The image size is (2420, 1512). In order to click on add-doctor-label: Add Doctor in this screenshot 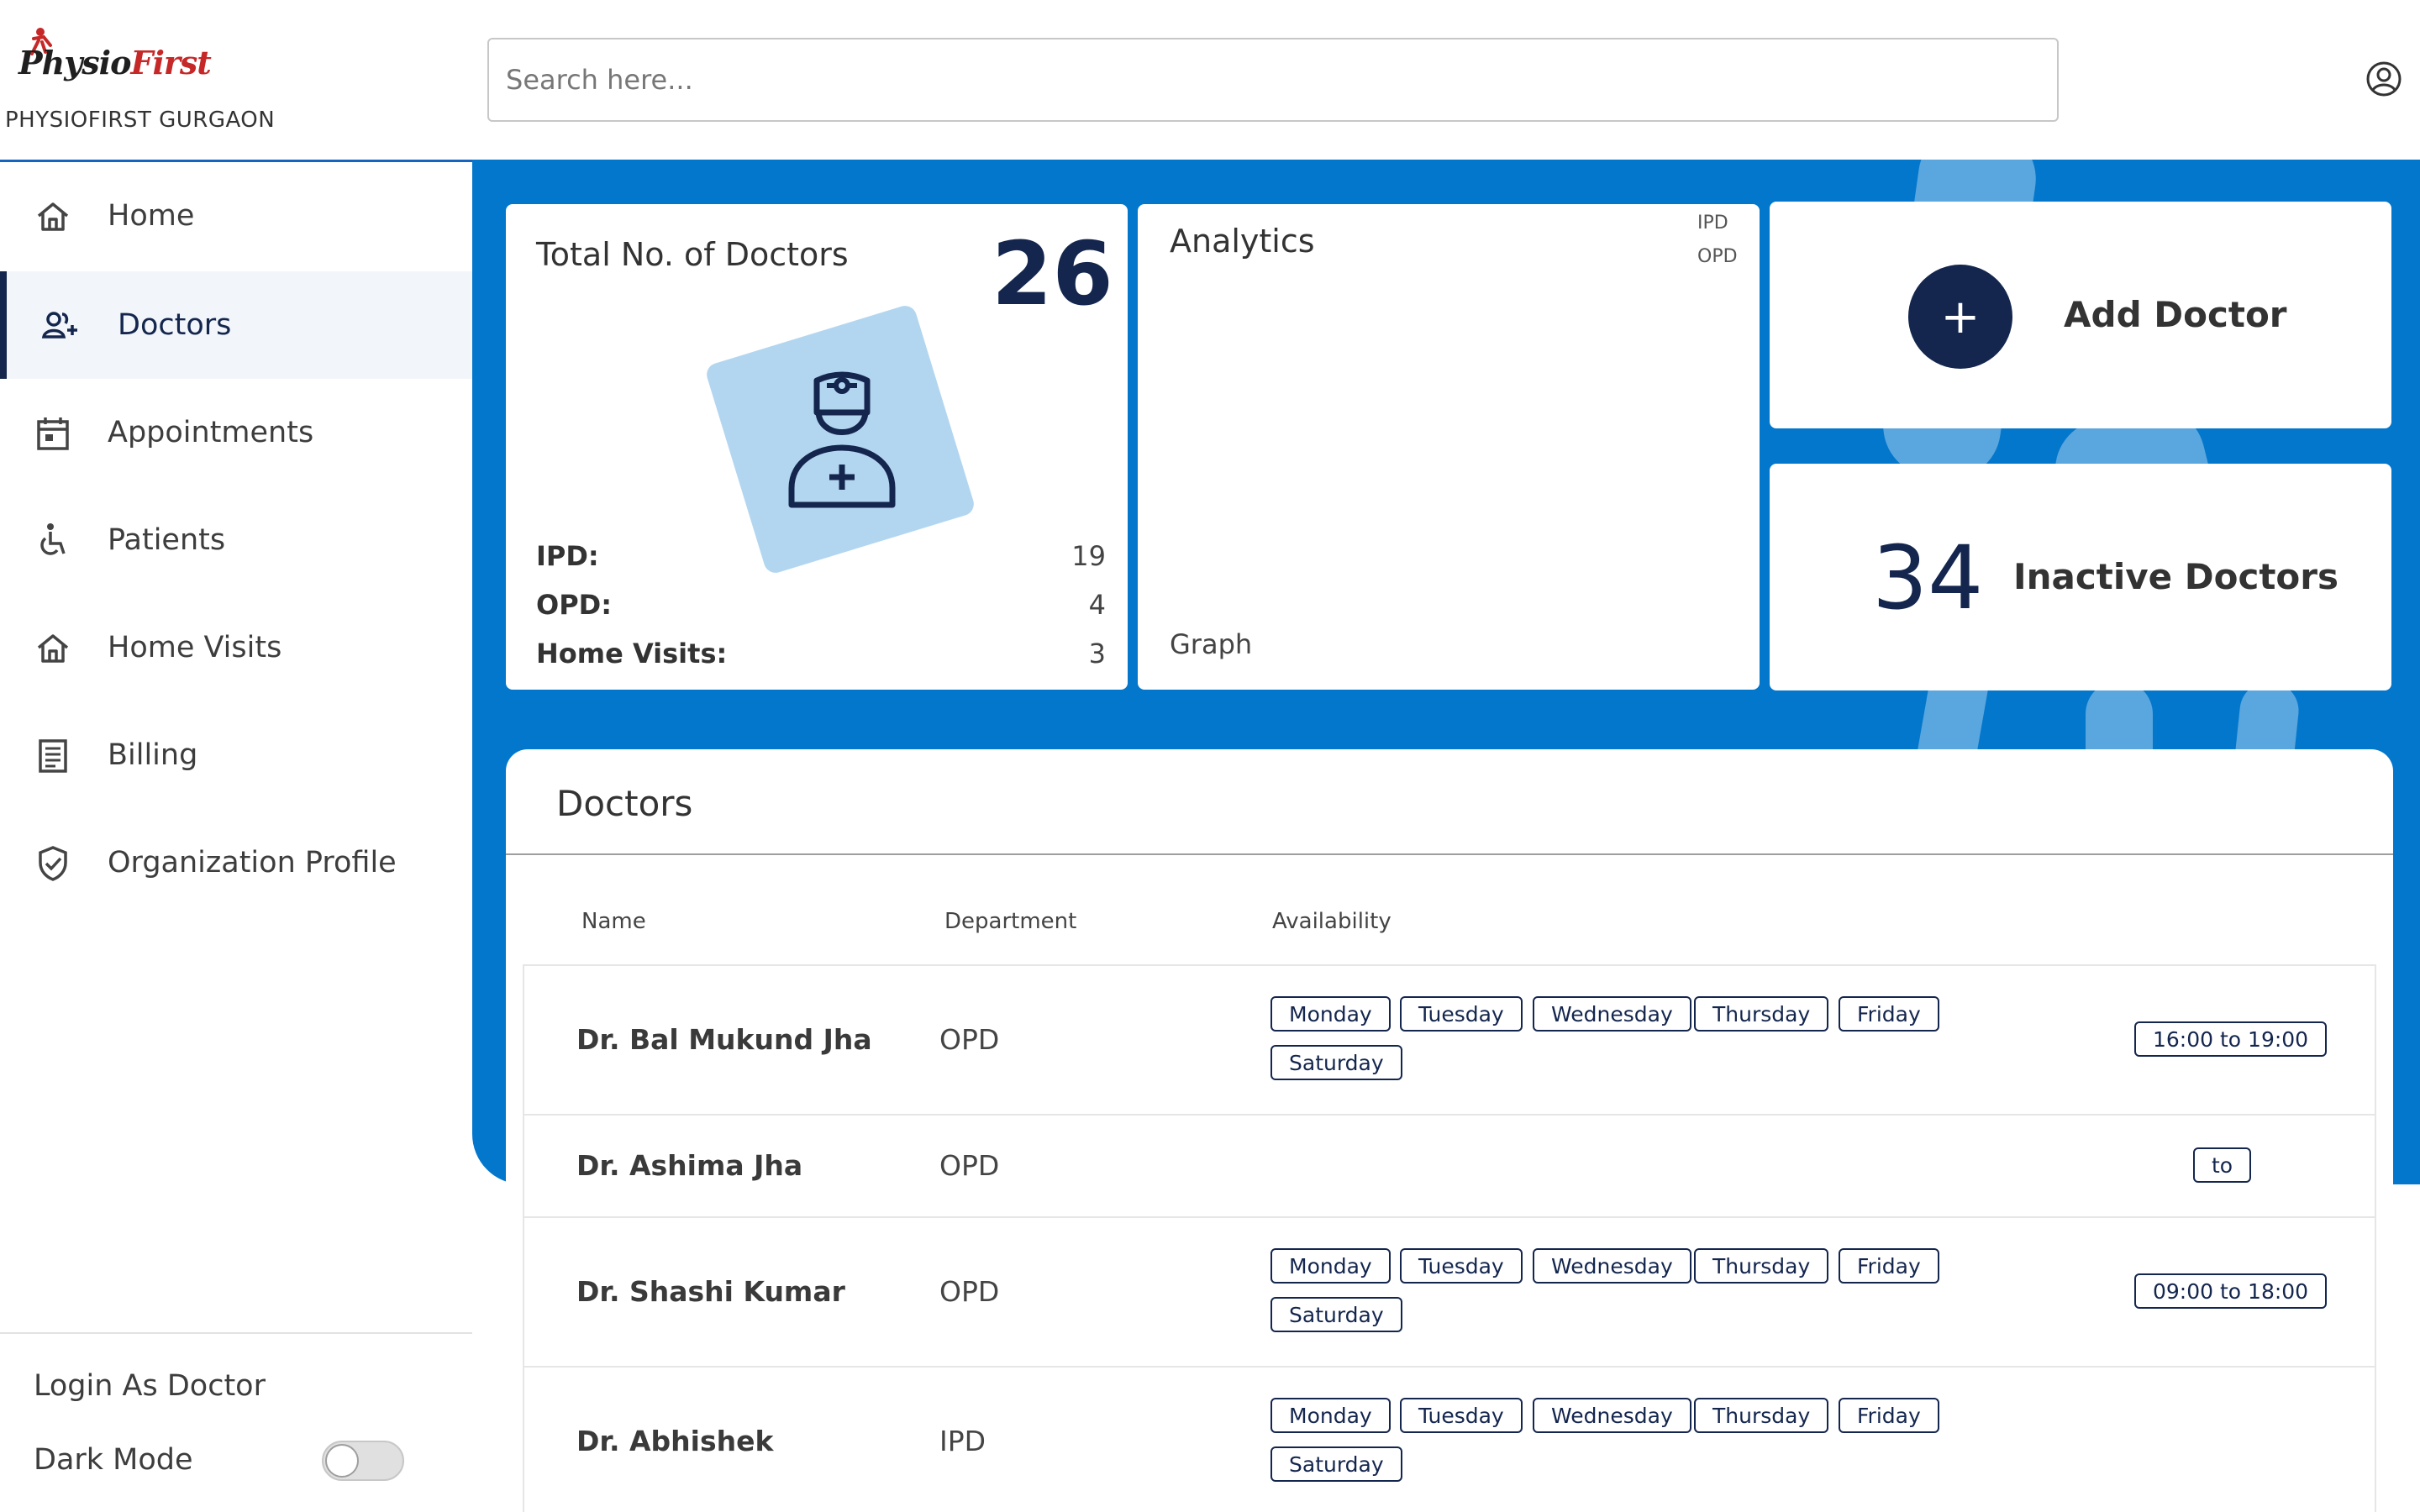, I will do `click(2175, 314)`.